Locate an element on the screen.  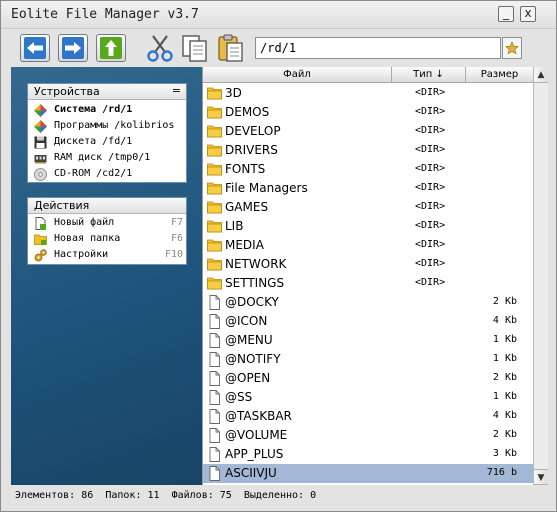
favorite-button is located at coordinates (512, 48).